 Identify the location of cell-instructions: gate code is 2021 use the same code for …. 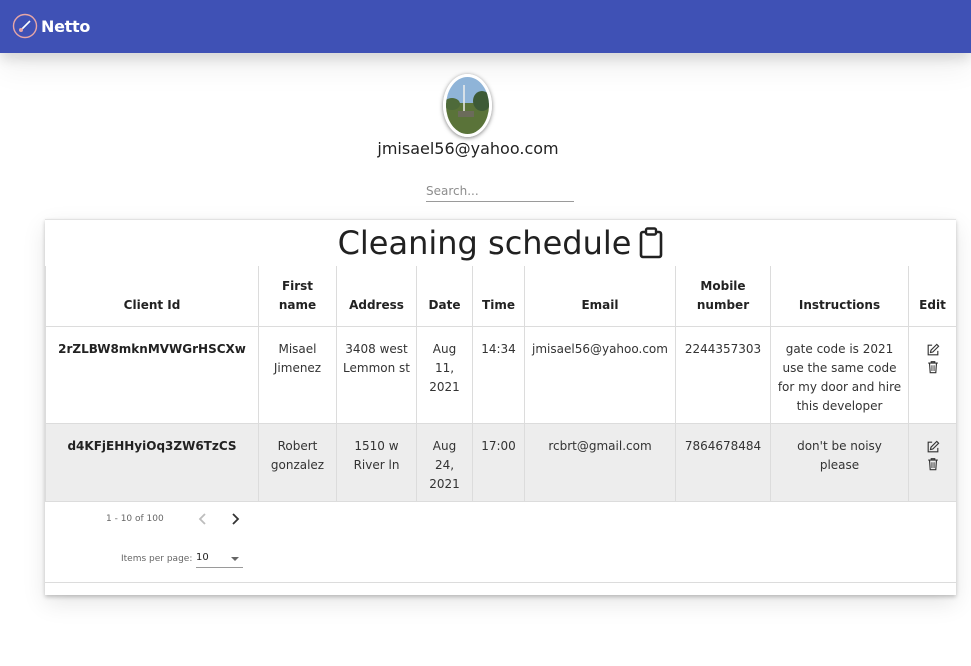
(839, 374).